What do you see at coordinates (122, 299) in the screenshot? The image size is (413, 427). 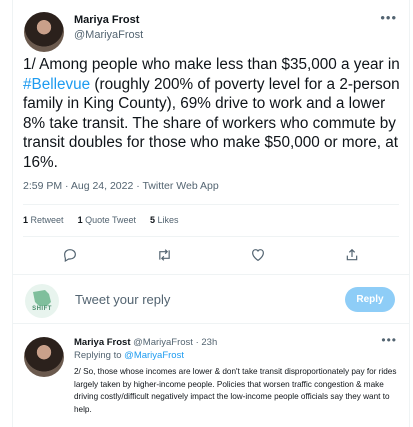 I see `reply-input: Tweet your reply` at bounding box center [122, 299].